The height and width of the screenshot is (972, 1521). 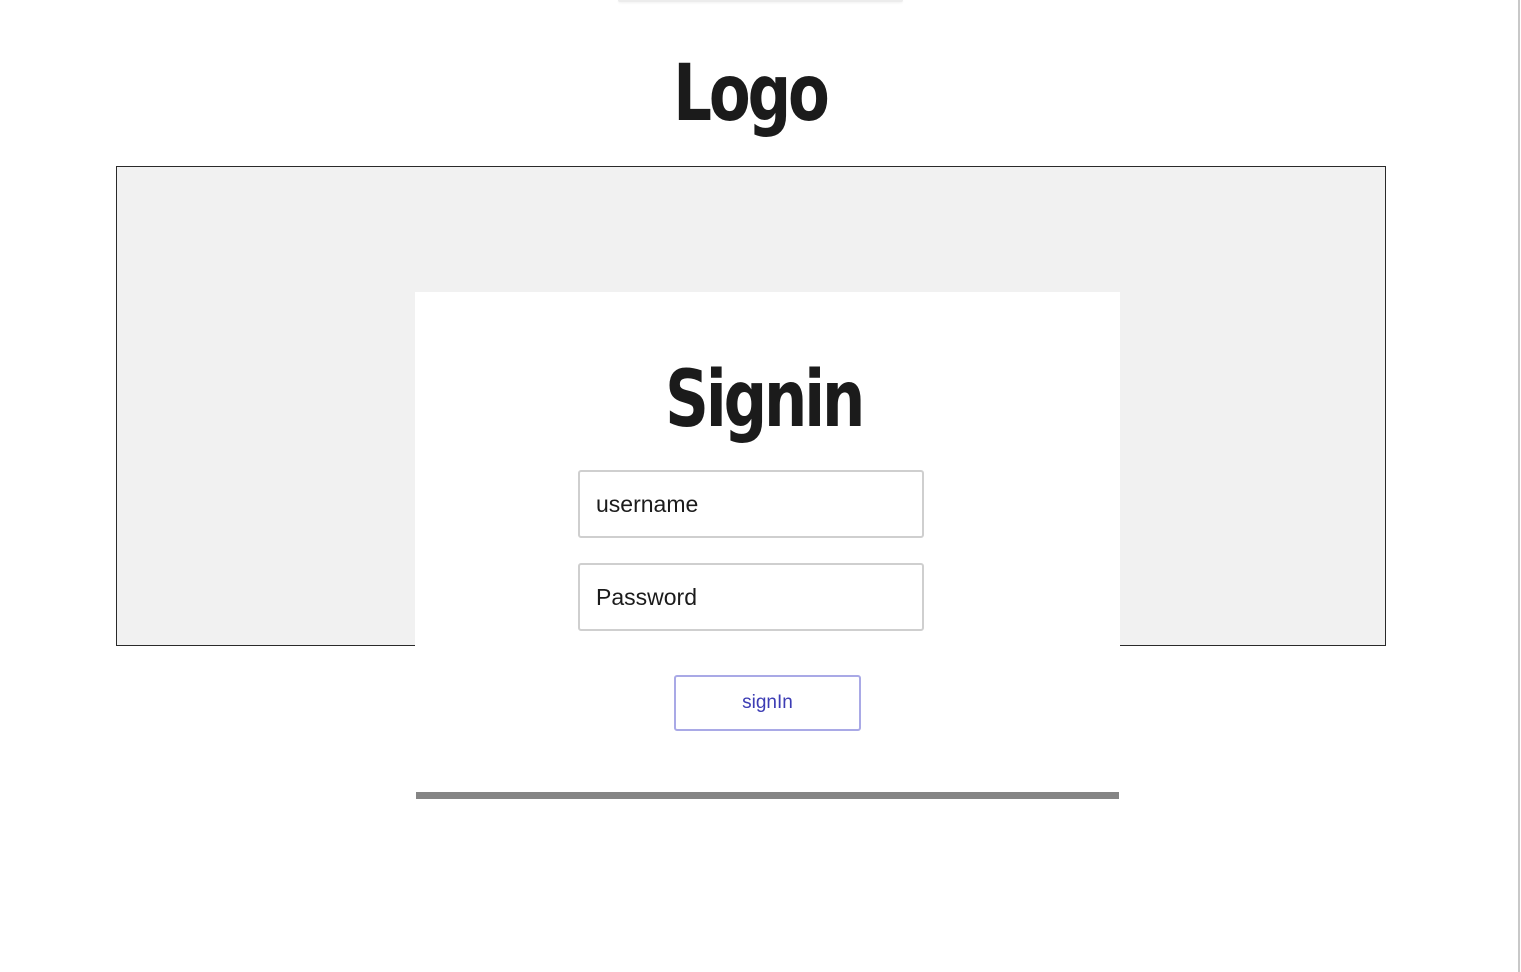 What do you see at coordinates (751, 597) in the screenshot?
I see `password-input` at bounding box center [751, 597].